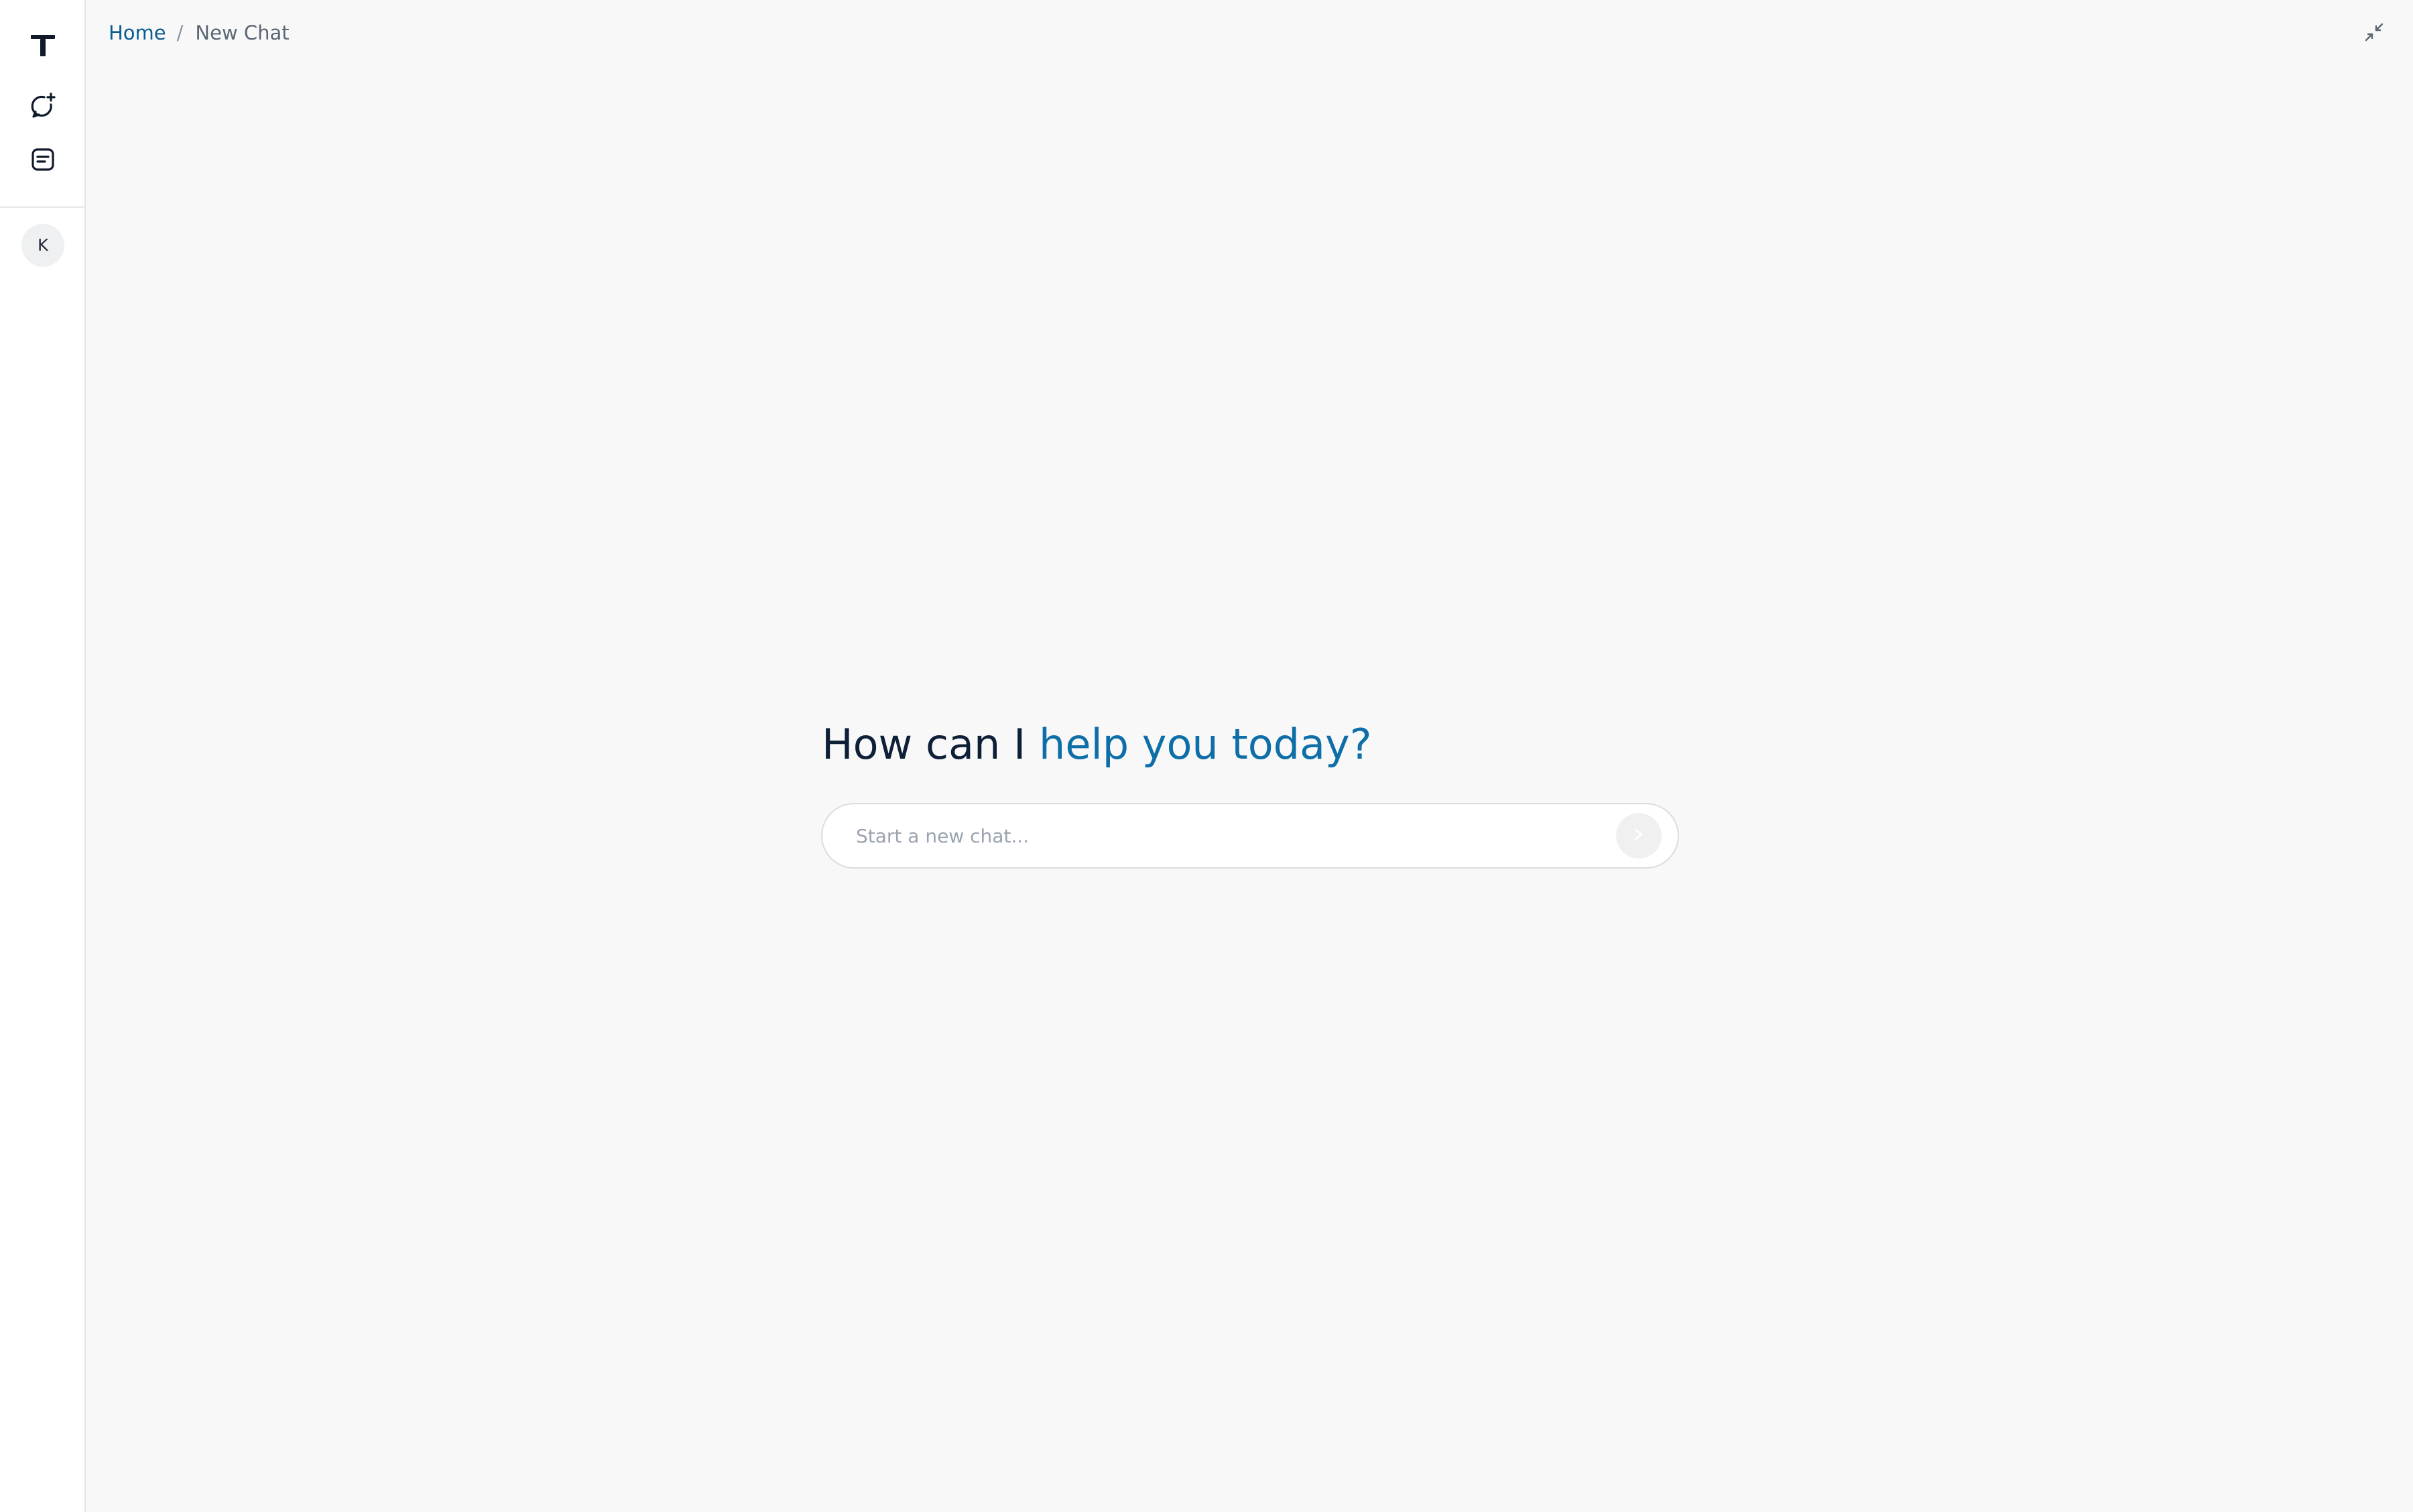 Image resolution: width=2413 pixels, height=1512 pixels. I want to click on collapse-button, so click(2374, 34).